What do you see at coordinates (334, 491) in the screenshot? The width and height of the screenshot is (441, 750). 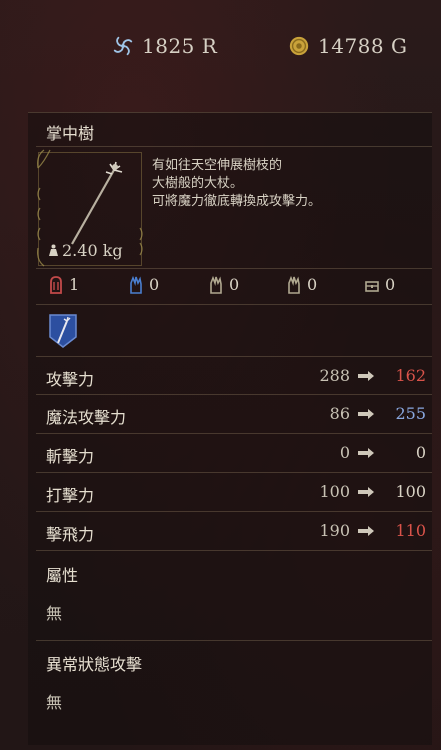 I see `stat-current: 100` at bounding box center [334, 491].